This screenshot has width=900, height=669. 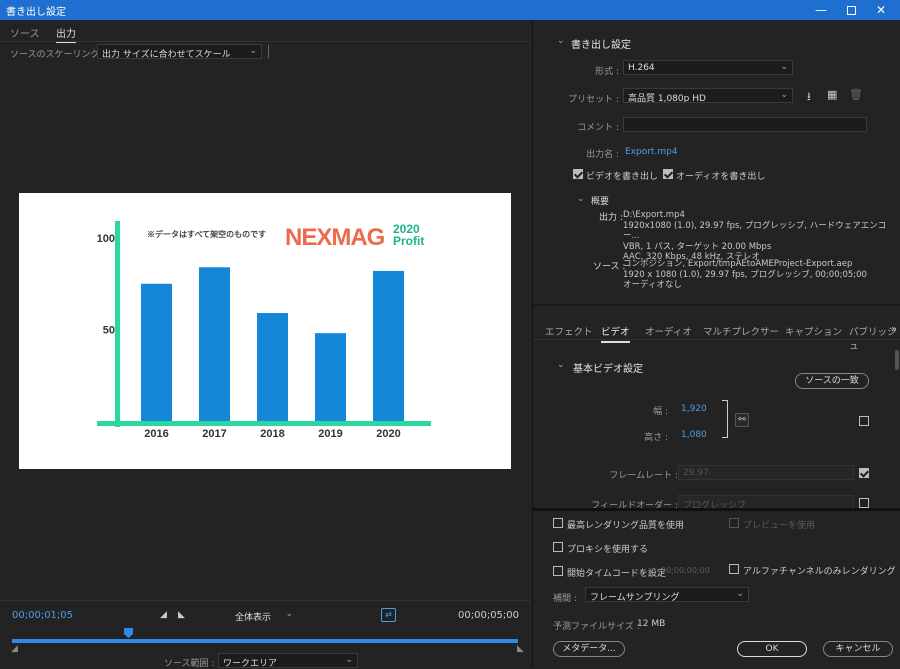 I want to click on width-height-checkbox, so click(x=864, y=421).